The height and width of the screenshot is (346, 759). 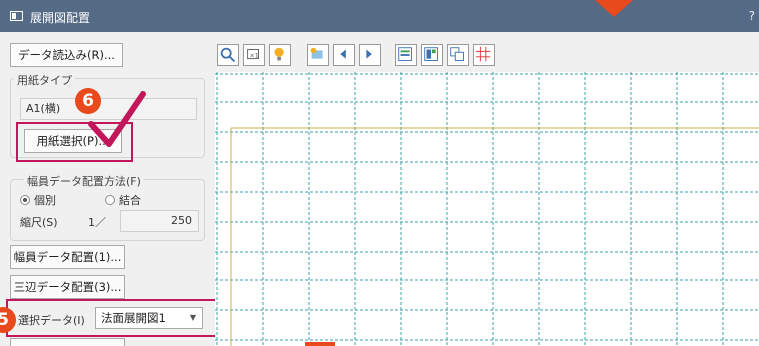 What do you see at coordinates (484, 55) in the screenshot?
I see `grid-icon` at bounding box center [484, 55].